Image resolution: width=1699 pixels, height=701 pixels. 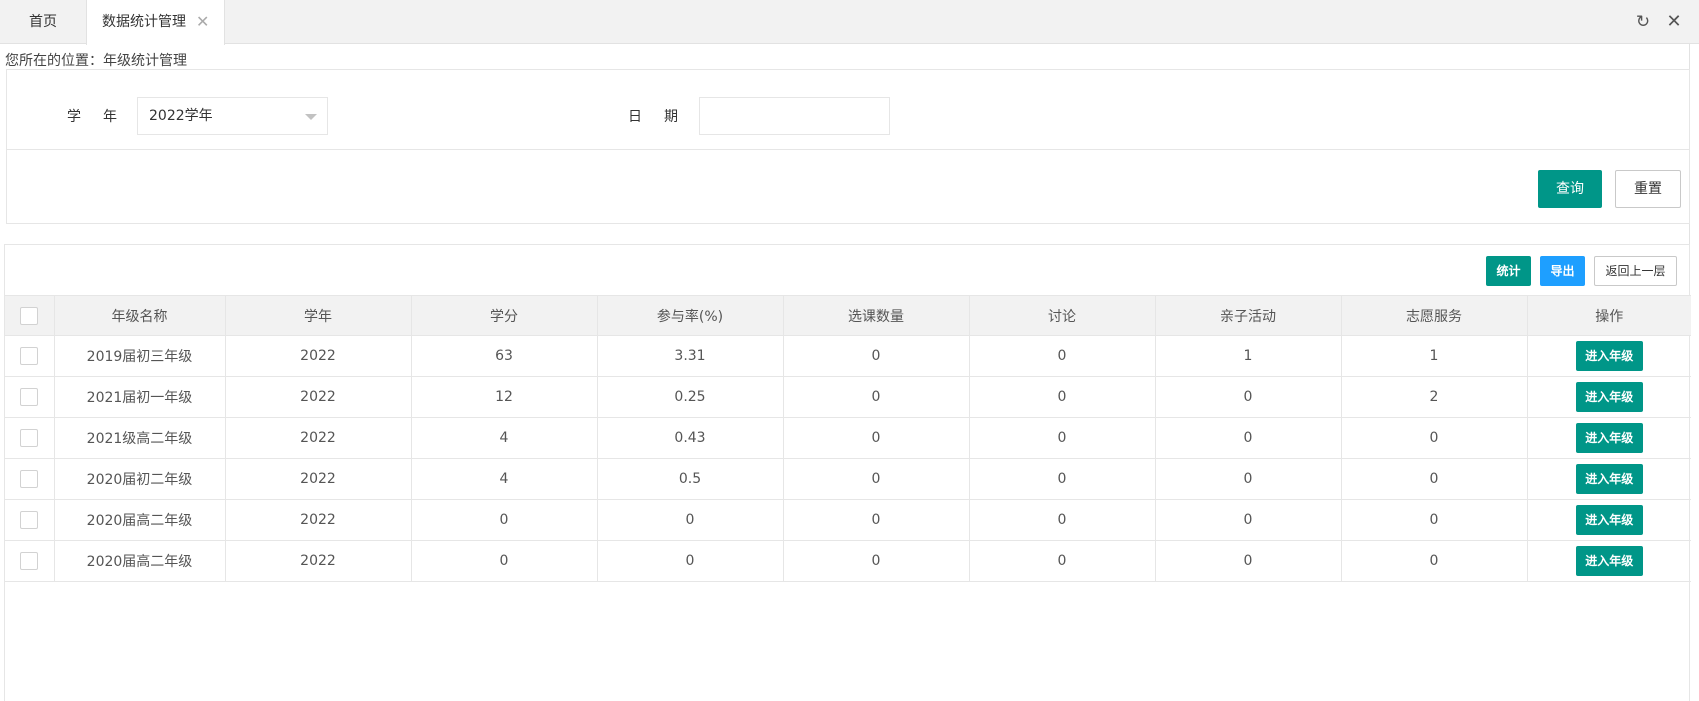 I want to click on year-select-value: 2022学年, so click(x=181, y=116).